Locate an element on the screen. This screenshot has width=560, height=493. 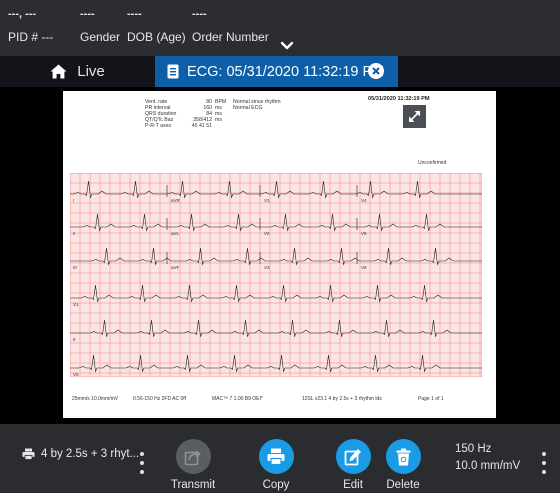
format-more-button is located at coordinates (142, 463).